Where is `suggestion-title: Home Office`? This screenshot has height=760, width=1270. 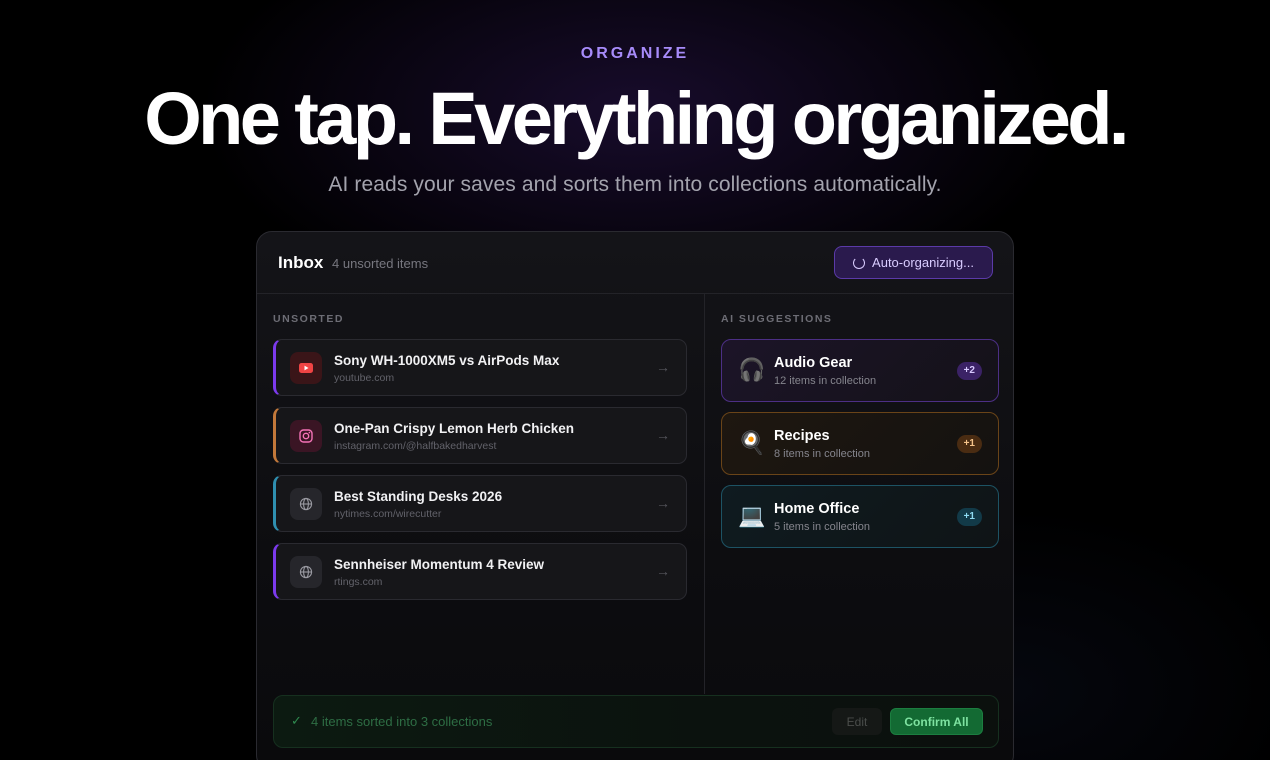
suggestion-title: Home Office is located at coordinates (817, 509).